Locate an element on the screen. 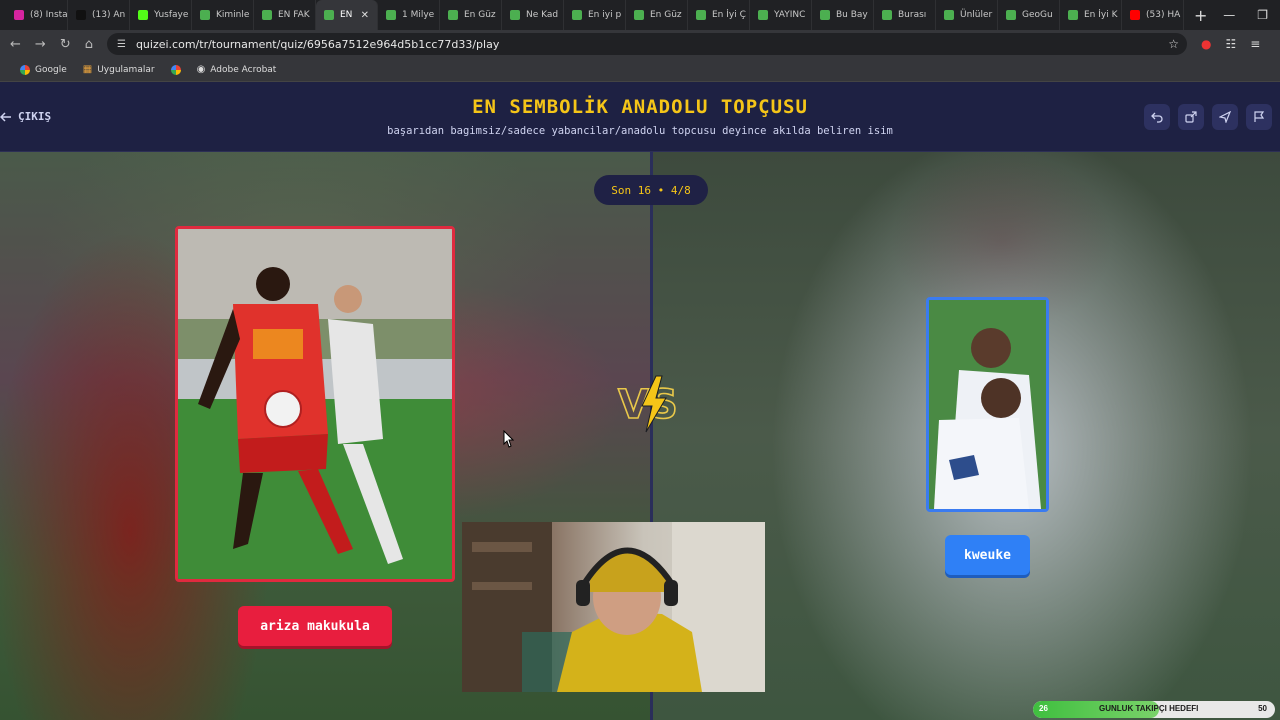  left-choice-image is located at coordinates (315, 404).